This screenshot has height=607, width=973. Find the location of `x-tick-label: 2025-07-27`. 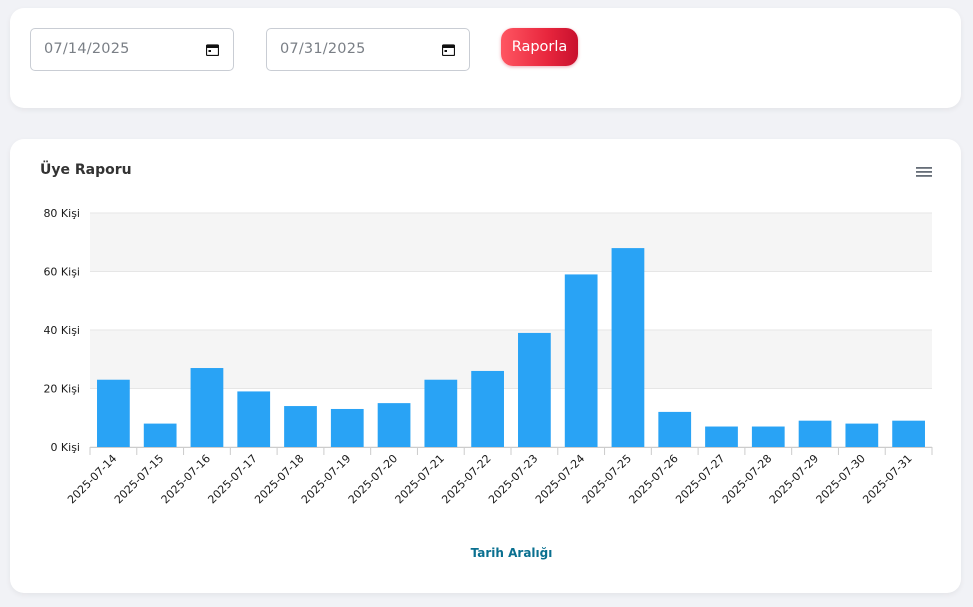

x-tick-label: 2025-07-27 is located at coordinates (700, 479).